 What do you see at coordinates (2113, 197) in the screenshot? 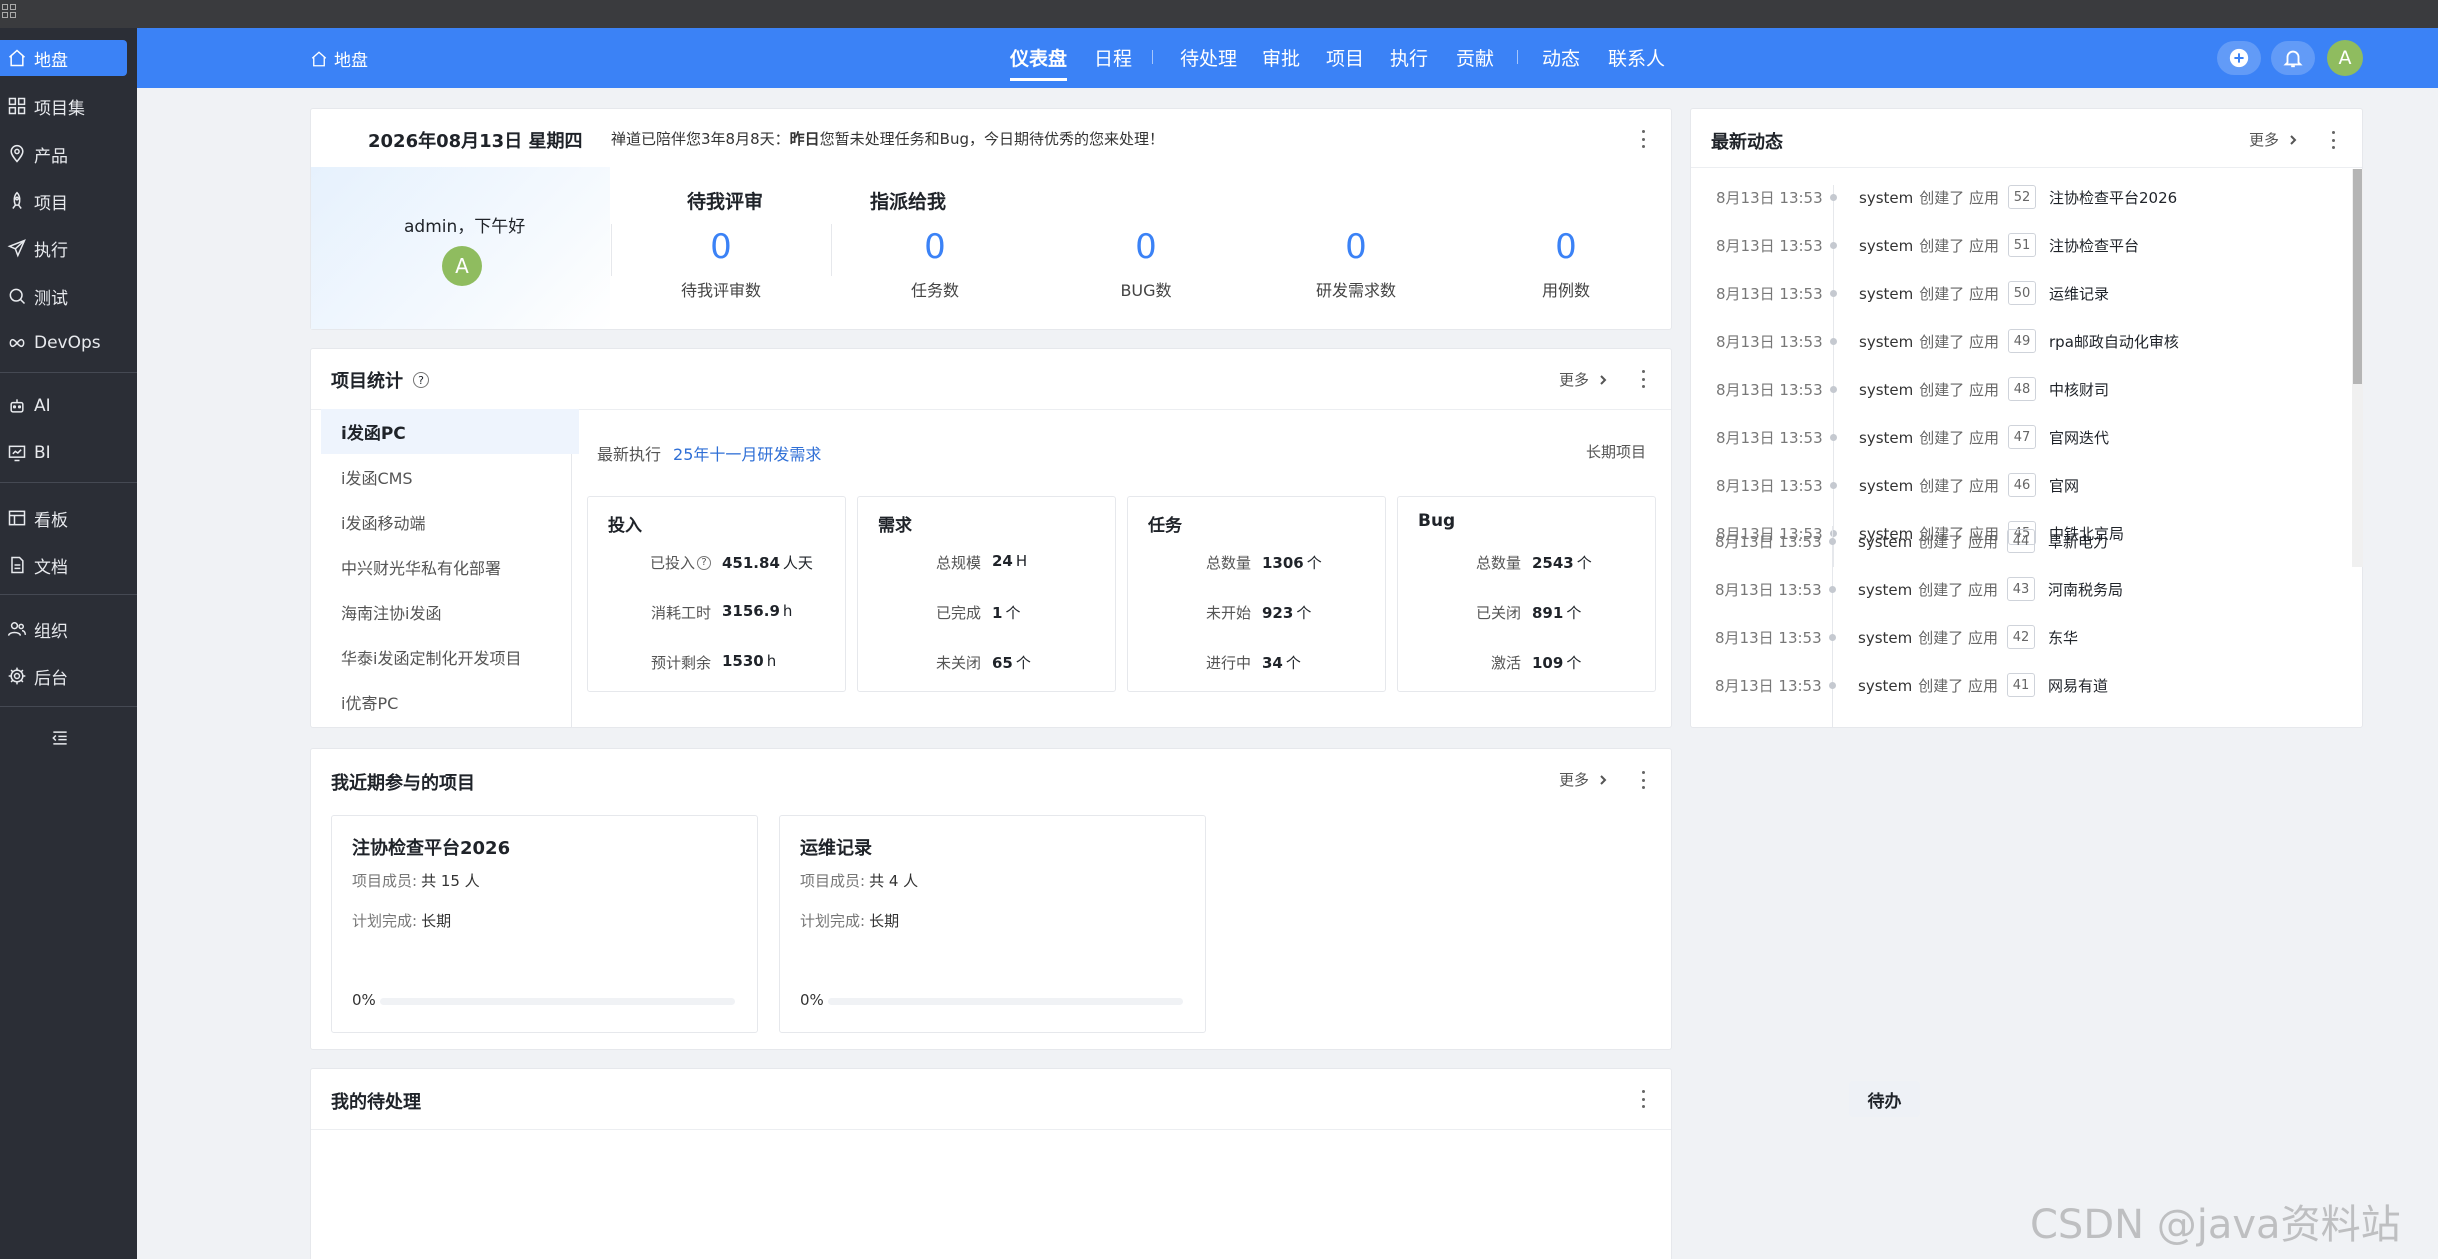
I see `activity-target-link: 注协检查平台2026` at bounding box center [2113, 197].